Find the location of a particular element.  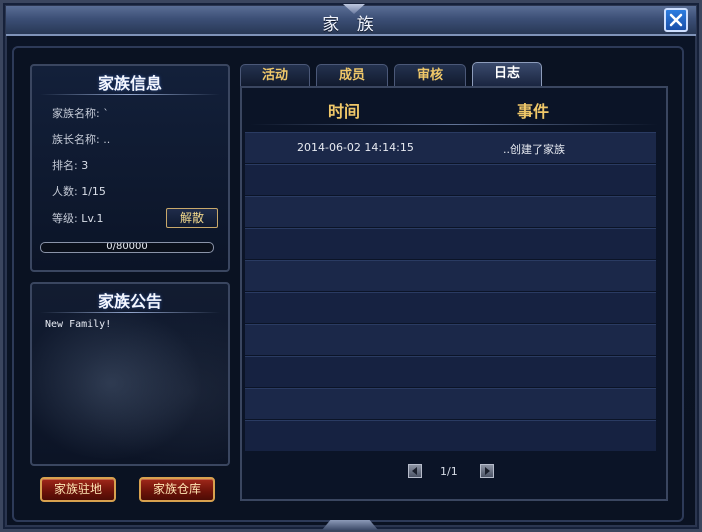

exp-bar-text: 0/80000 is located at coordinates (127, 247).